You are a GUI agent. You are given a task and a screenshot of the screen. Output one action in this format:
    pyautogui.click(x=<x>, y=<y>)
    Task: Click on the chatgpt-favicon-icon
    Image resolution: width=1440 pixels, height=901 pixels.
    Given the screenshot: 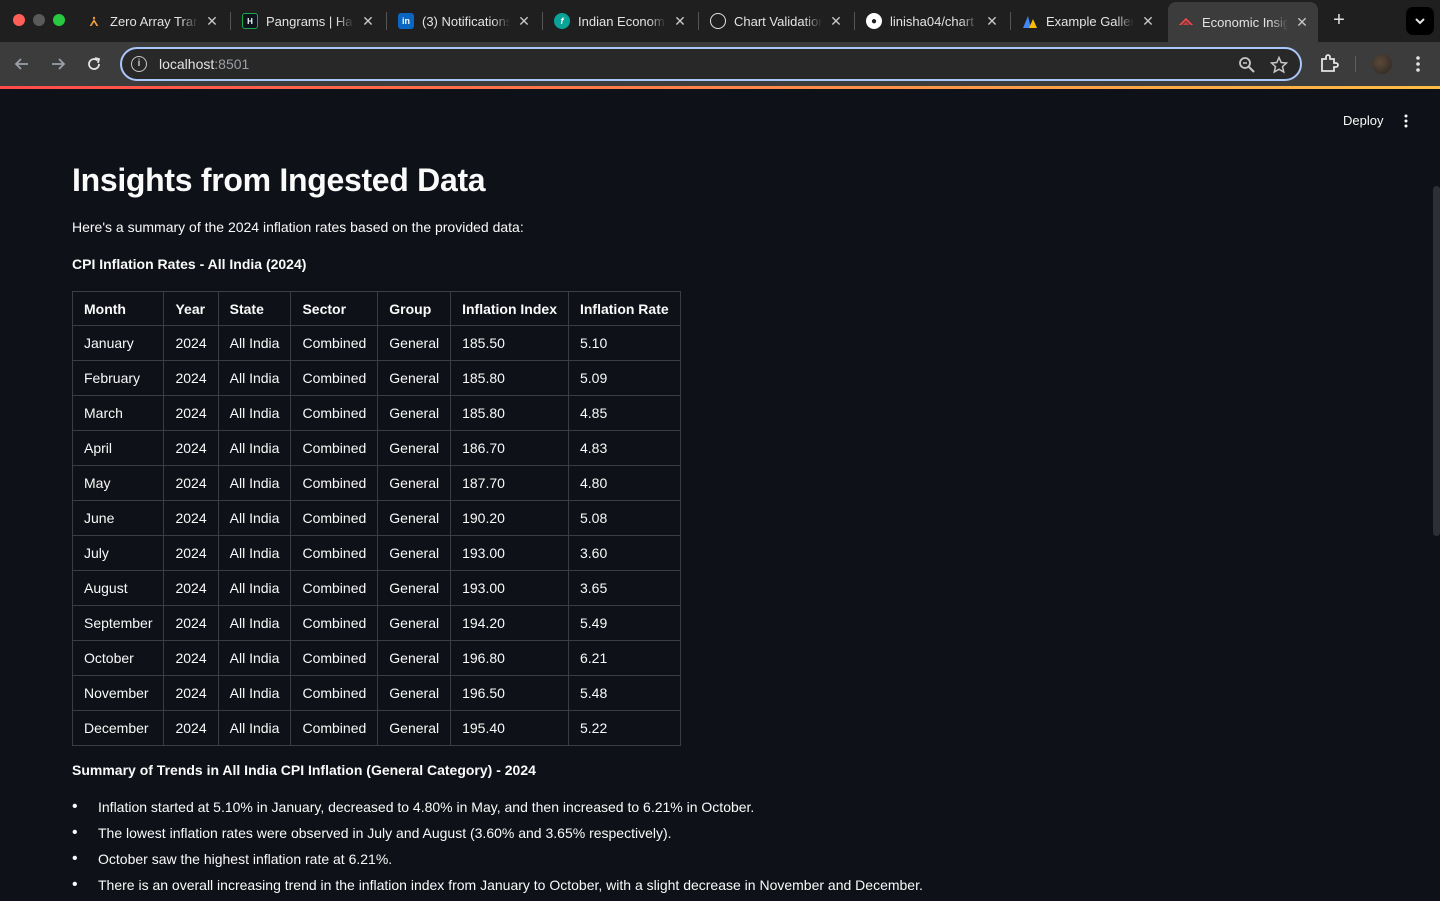 What is the action you would take?
    pyautogui.click(x=718, y=21)
    